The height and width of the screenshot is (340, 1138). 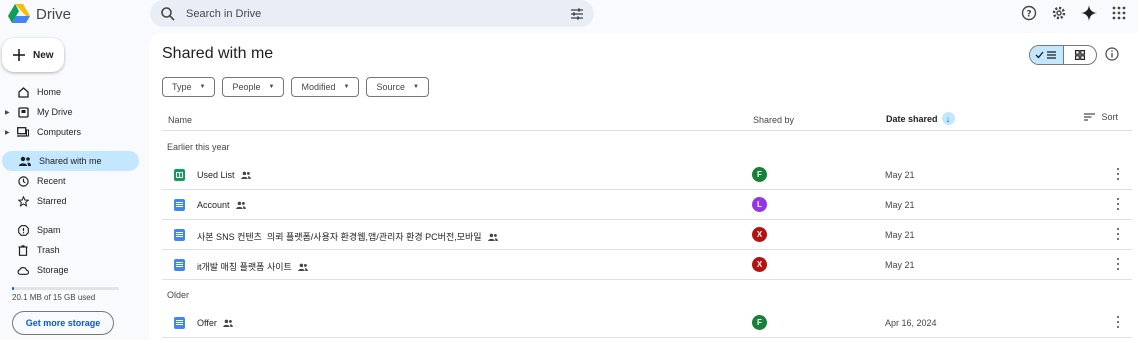 What do you see at coordinates (65, 288) in the screenshot?
I see `storage-usage-bar` at bounding box center [65, 288].